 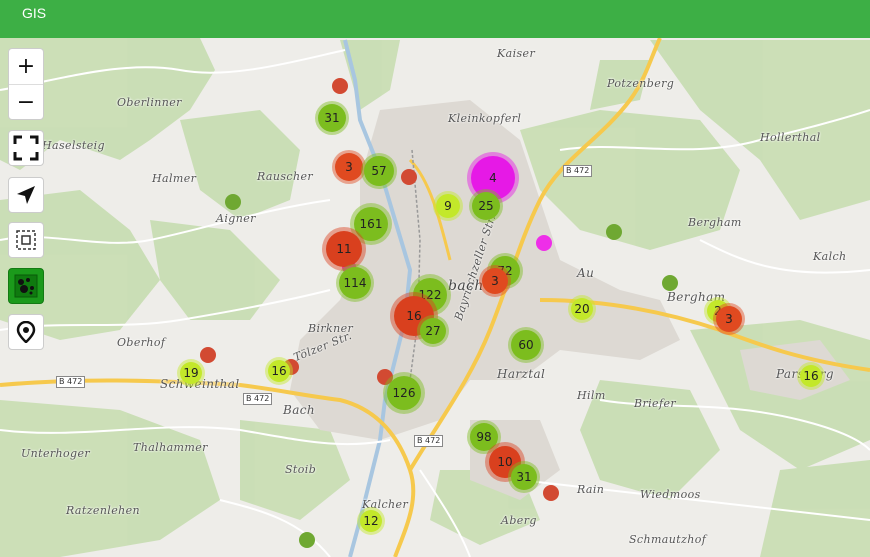 I want to click on place-label: Oberhof, so click(x=141, y=342).